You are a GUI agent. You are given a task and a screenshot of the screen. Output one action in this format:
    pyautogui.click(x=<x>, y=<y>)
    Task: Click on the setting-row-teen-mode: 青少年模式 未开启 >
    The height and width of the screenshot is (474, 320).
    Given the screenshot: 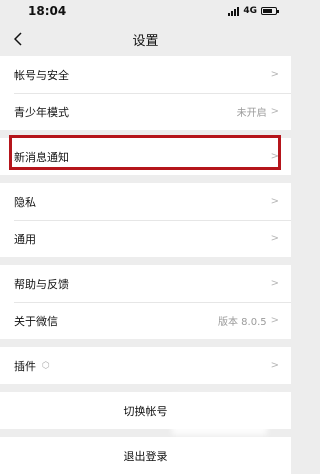 What is the action you would take?
    pyautogui.click(x=145, y=111)
    